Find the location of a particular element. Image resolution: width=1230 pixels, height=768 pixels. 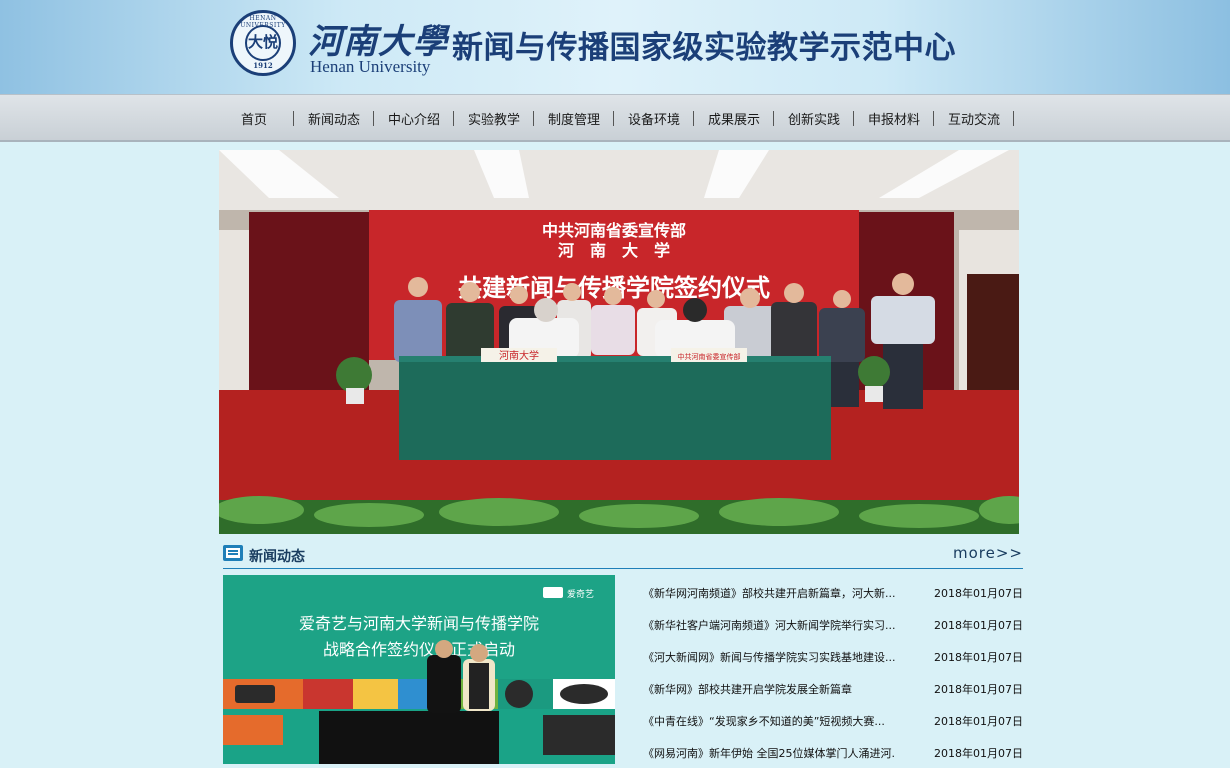

seal-mark: 大悦 is located at coordinates (262, 42).